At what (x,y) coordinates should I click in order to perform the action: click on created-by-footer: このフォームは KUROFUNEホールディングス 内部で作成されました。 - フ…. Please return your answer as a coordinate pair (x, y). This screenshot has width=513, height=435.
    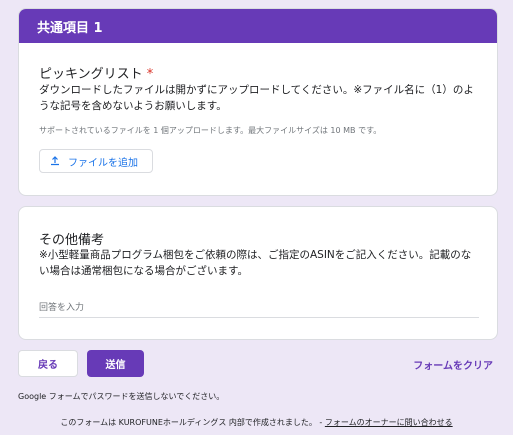
    Looking at the image, I should click on (256, 422).